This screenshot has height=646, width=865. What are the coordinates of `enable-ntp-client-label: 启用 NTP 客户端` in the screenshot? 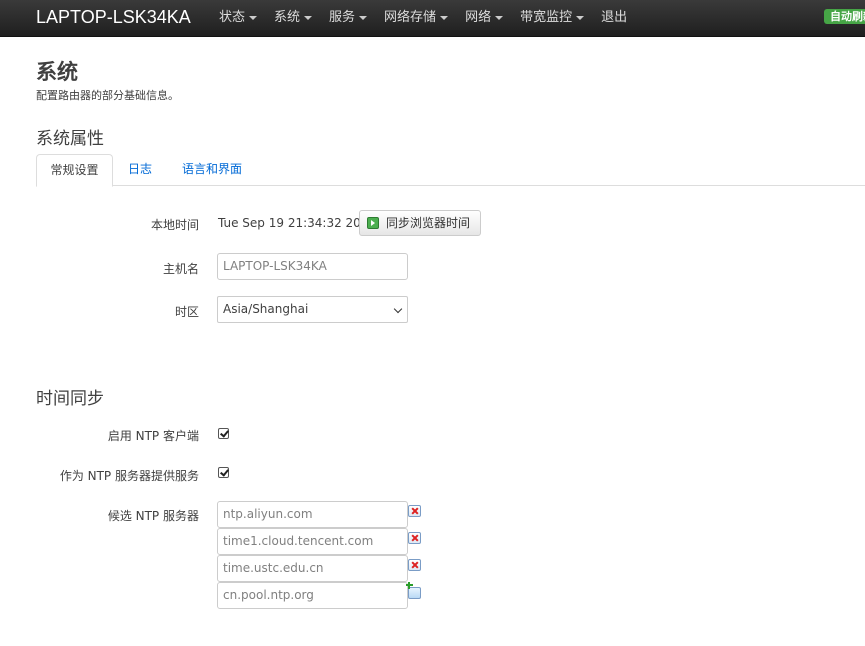 It's located at (153, 436).